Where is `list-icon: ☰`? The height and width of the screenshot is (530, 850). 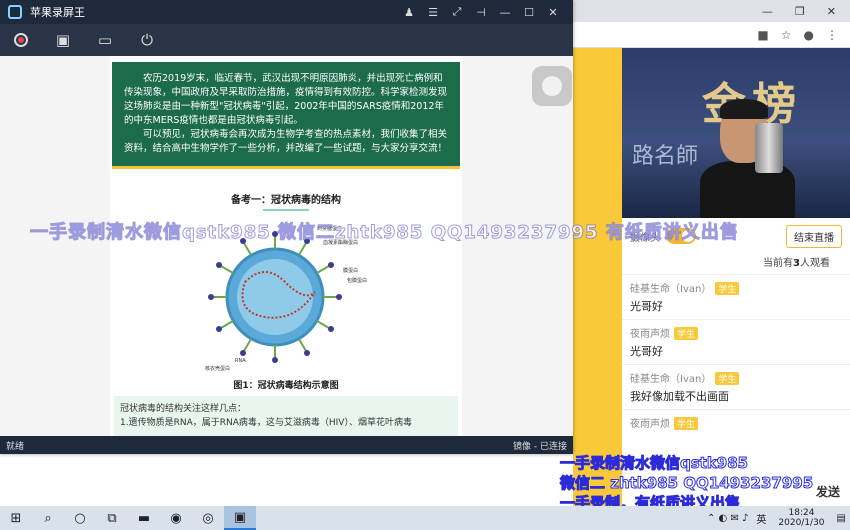
list-icon: ☰ is located at coordinates (433, 12).